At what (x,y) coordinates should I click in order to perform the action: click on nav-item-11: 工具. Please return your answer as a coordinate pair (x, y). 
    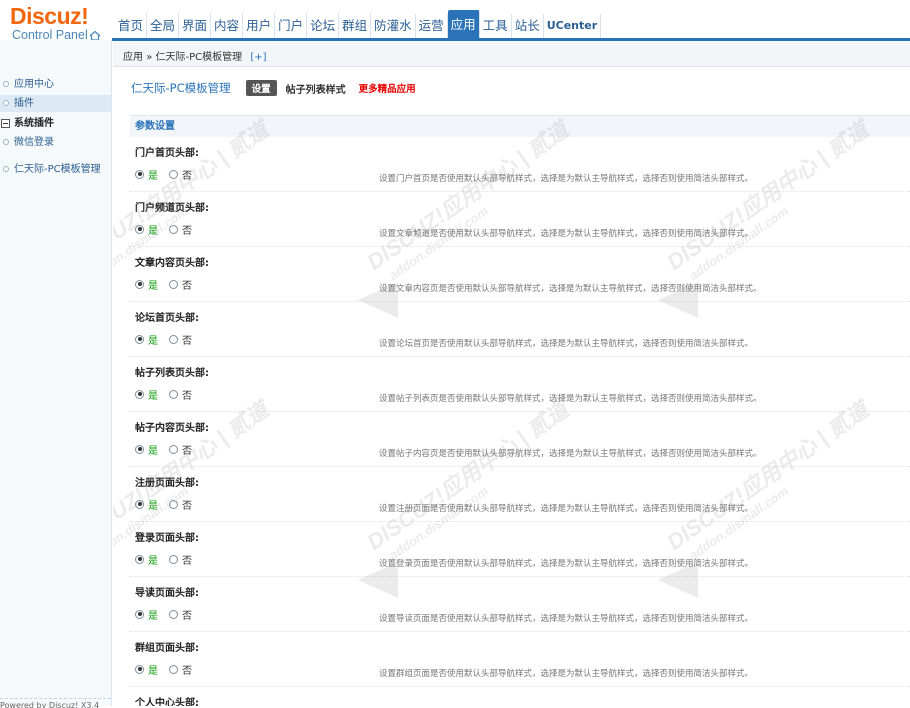
    Looking at the image, I should click on (496, 26).